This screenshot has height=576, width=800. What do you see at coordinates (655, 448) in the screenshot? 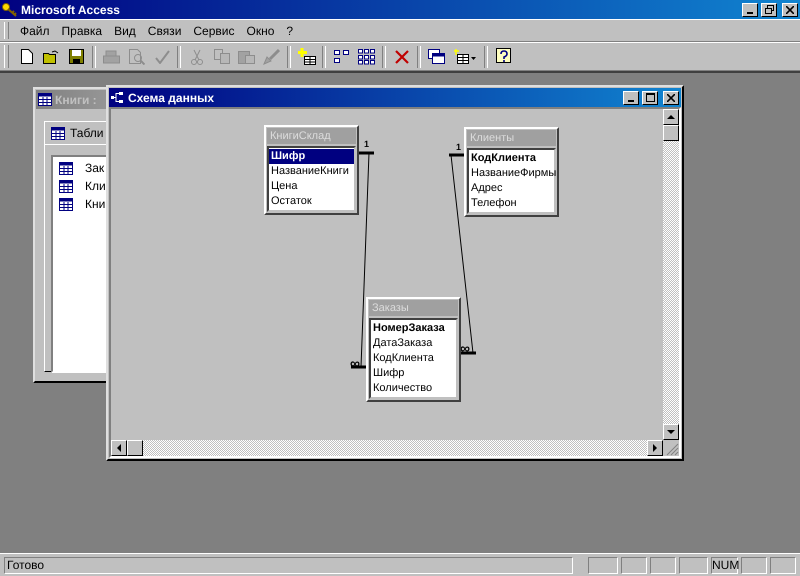
I see `scroll-right-icon` at bounding box center [655, 448].